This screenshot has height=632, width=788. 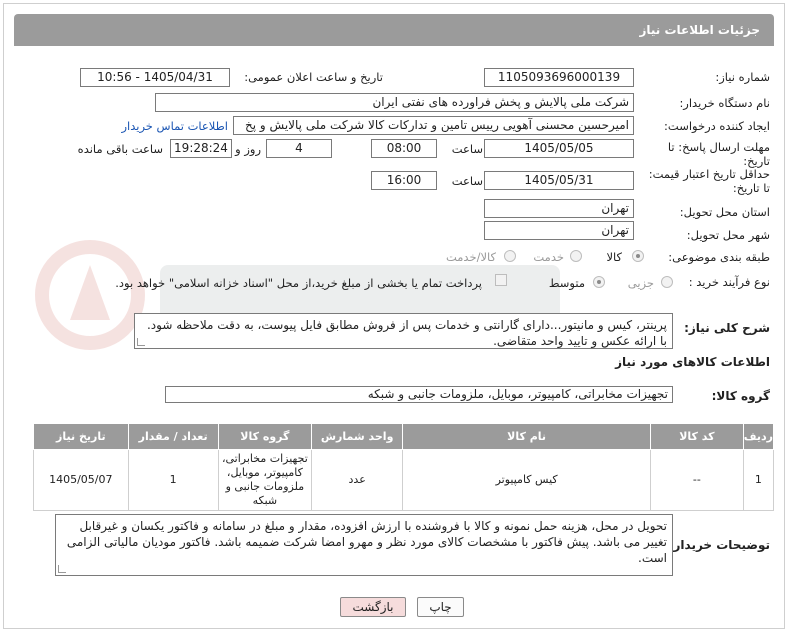 I want to click on page-title: جزئیات اطلاعات نیاز, so click(x=394, y=30).